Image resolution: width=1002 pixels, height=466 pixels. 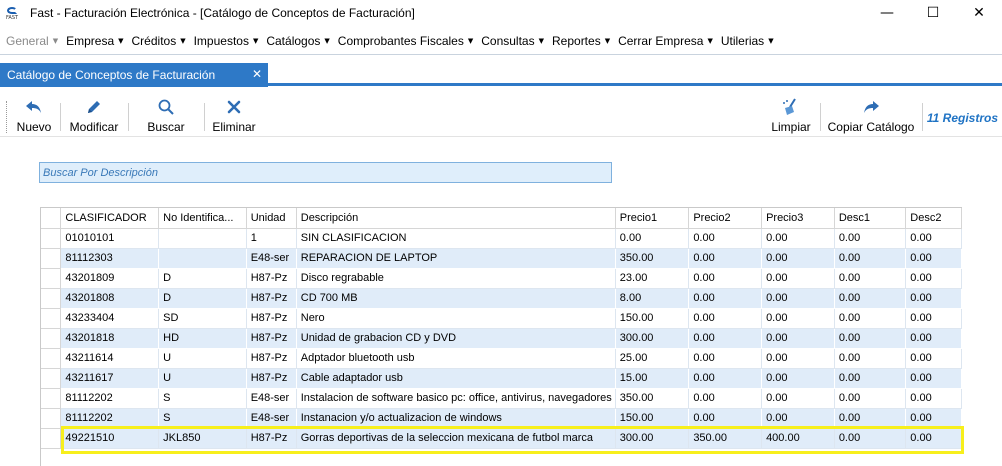 I want to click on table-cell: 23.00, so click(x=652, y=278).